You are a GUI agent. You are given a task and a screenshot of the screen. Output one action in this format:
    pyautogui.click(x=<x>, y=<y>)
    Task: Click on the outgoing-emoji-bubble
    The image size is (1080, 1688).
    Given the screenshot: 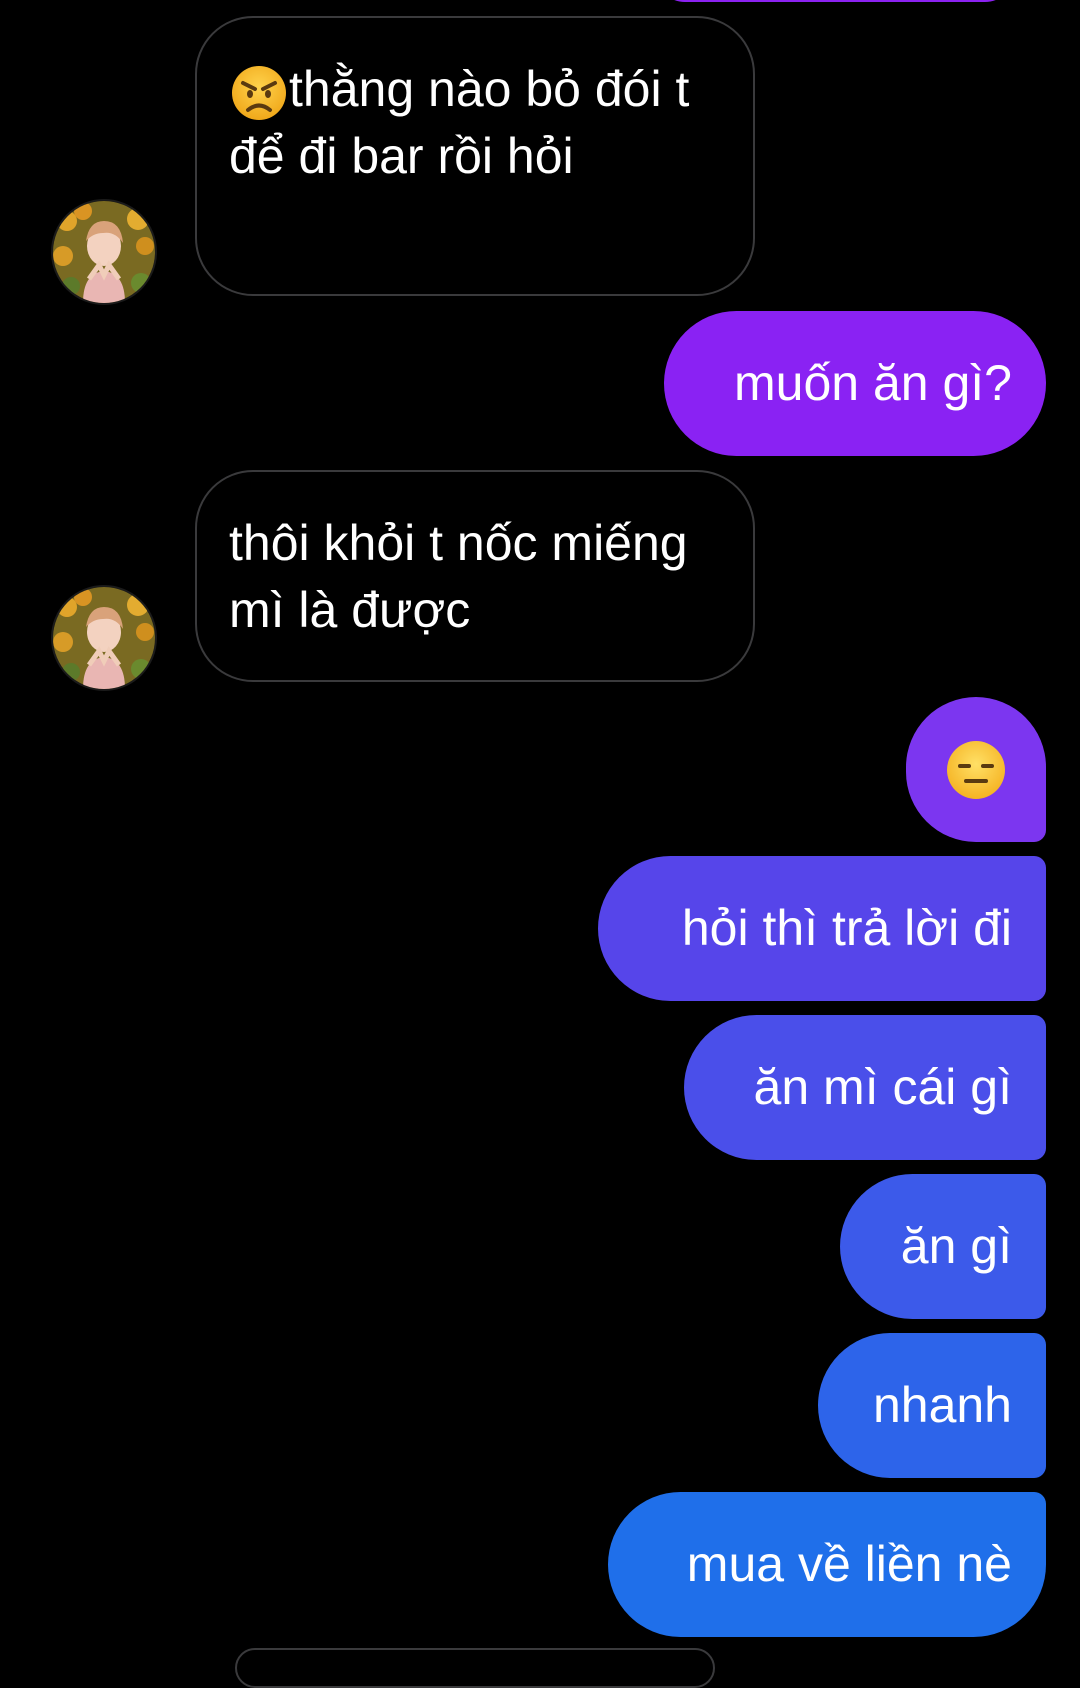 What is the action you would take?
    pyautogui.click(x=976, y=769)
    